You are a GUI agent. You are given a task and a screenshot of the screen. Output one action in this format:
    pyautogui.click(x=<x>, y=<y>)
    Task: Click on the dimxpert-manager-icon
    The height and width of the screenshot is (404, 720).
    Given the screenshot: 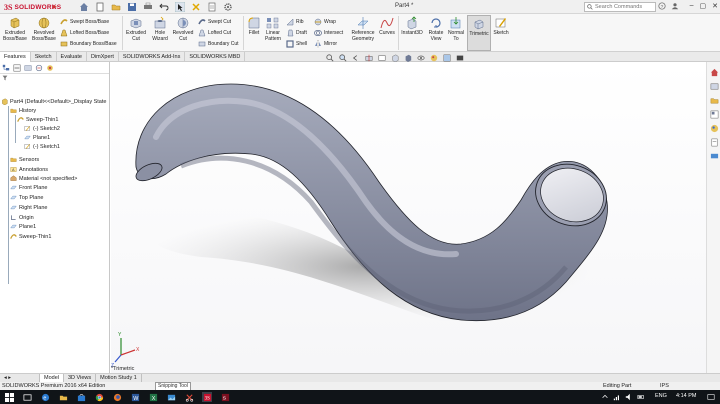 What is the action you would take?
    pyautogui.click(x=39, y=68)
    